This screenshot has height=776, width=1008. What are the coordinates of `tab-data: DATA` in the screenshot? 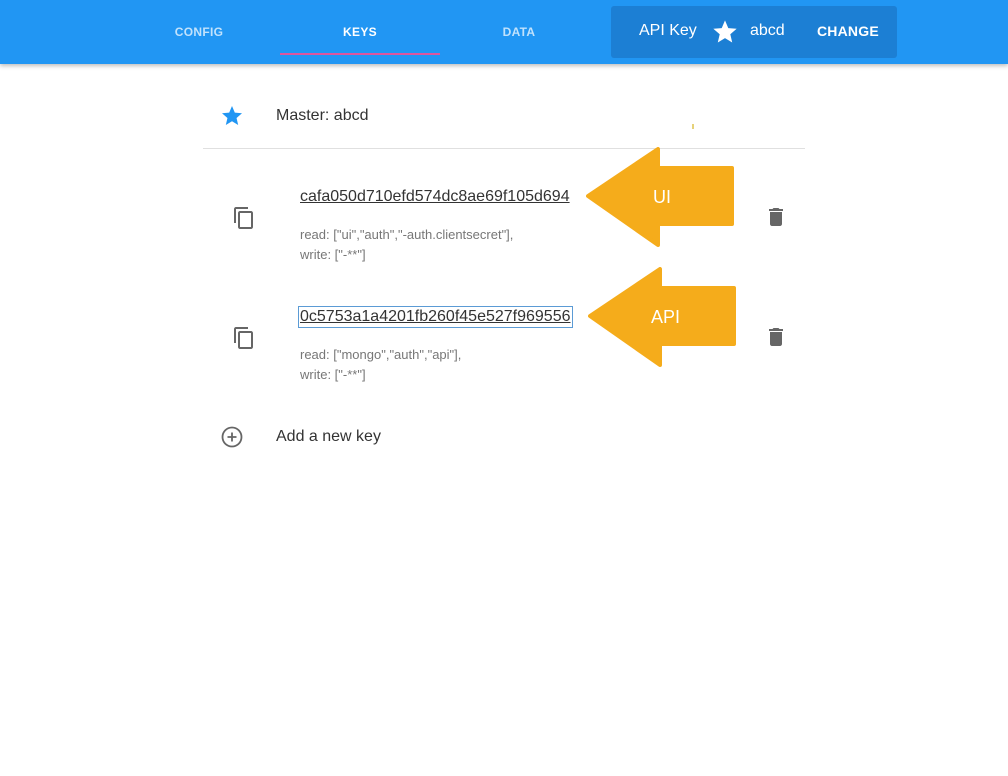 It's located at (519, 32).